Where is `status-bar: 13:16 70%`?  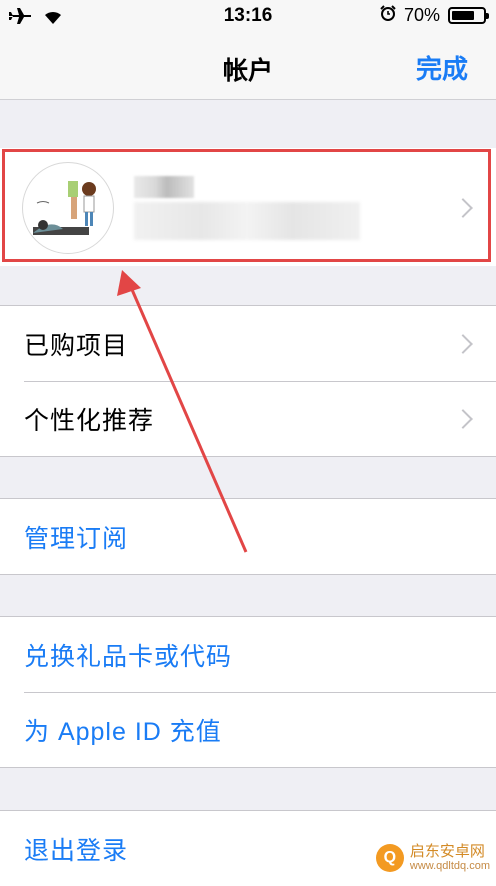 status-bar: 13:16 70% is located at coordinates (248, 17).